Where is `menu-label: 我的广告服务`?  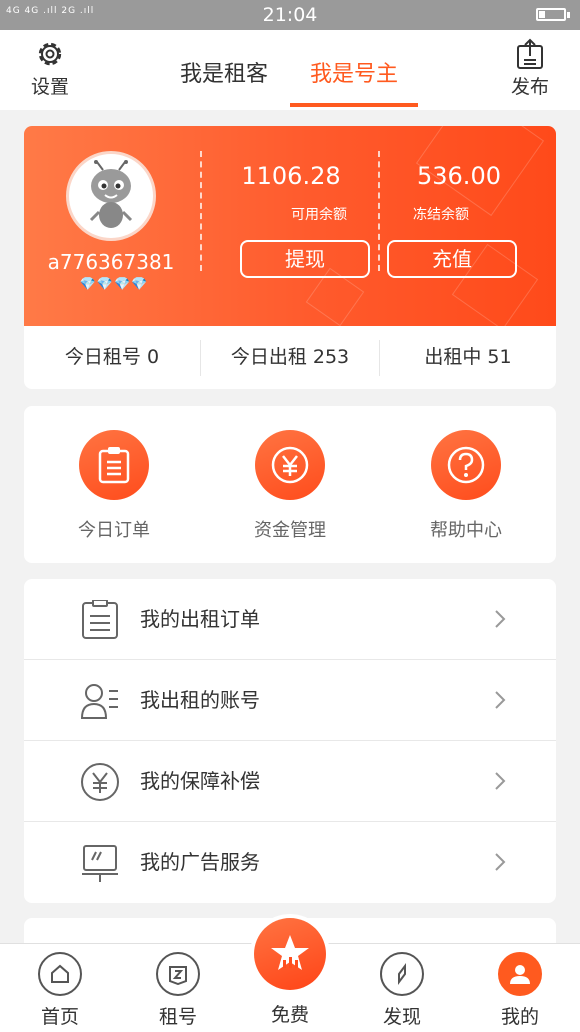 menu-label: 我的广告服务 is located at coordinates (200, 862).